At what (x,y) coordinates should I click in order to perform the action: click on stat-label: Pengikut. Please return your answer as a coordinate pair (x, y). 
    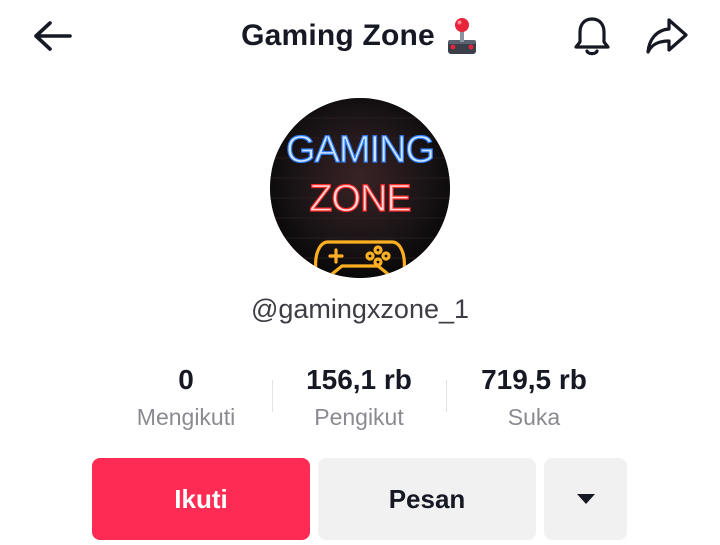
    Looking at the image, I should click on (359, 417).